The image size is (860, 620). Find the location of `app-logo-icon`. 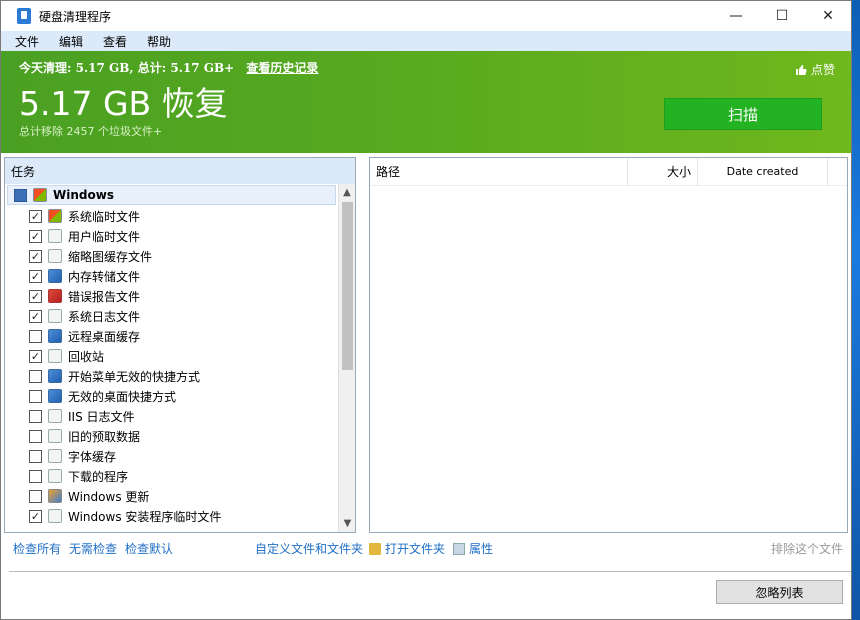

app-logo-icon is located at coordinates (24, 16).